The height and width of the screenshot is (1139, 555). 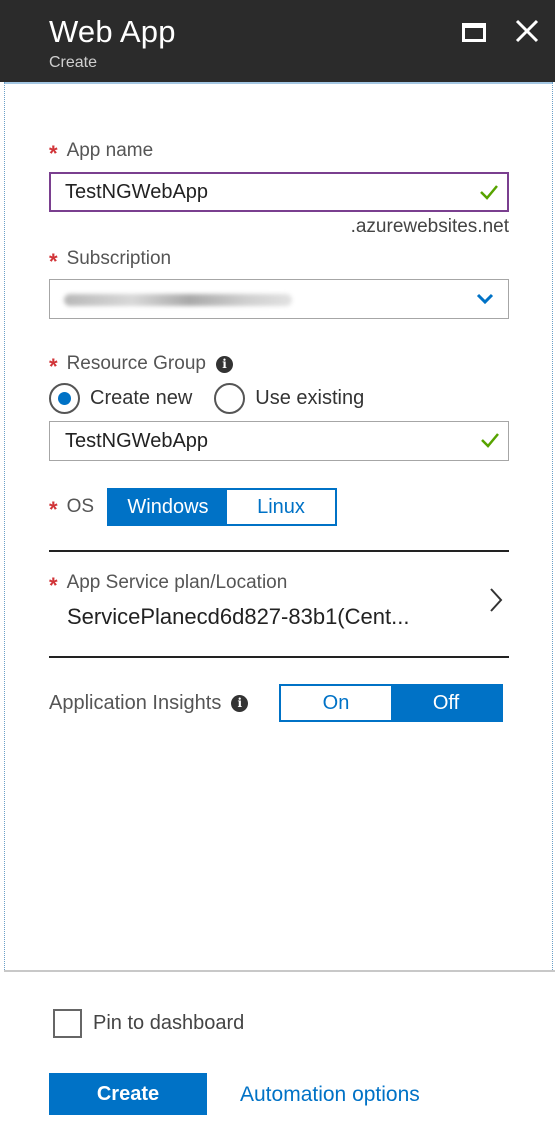 I want to click on use-existing-label: Use existing, so click(x=309, y=398).